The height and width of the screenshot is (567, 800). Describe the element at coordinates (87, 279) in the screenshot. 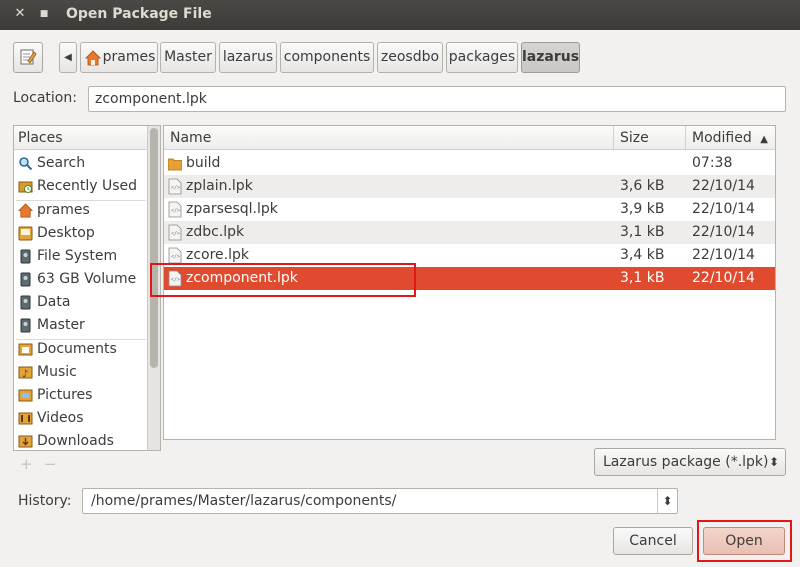

I see `place-label: 63 GB Volume` at that location.